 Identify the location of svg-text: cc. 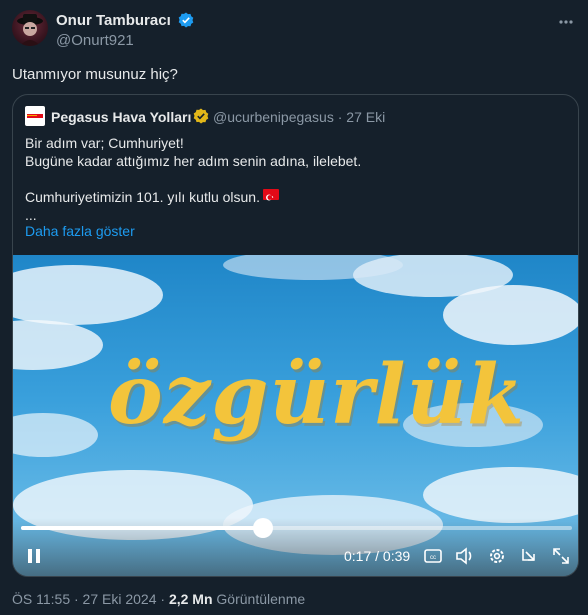
(433, 558).